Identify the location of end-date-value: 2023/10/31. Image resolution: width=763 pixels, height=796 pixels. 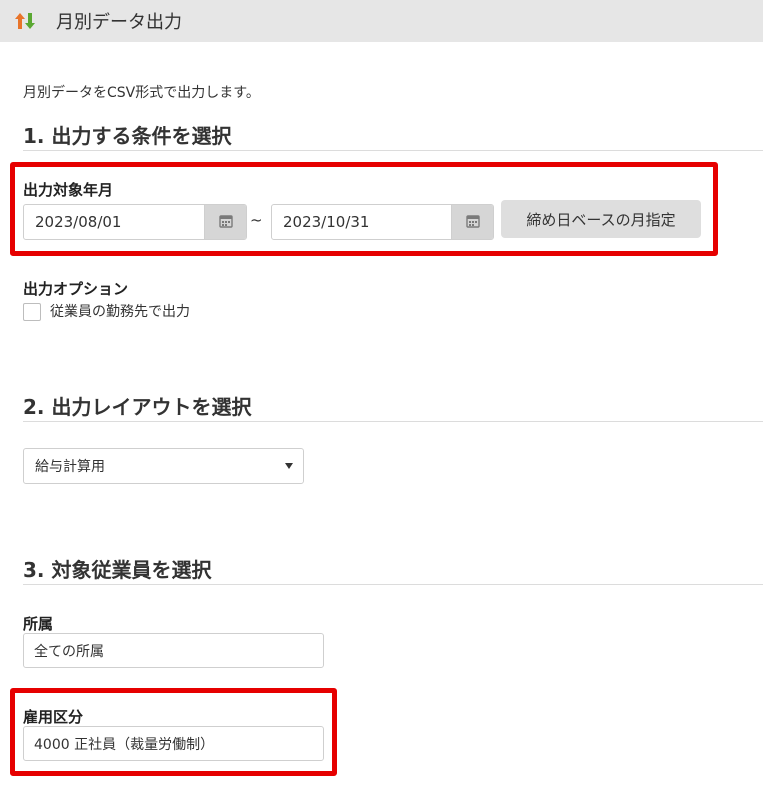
(361, 222).